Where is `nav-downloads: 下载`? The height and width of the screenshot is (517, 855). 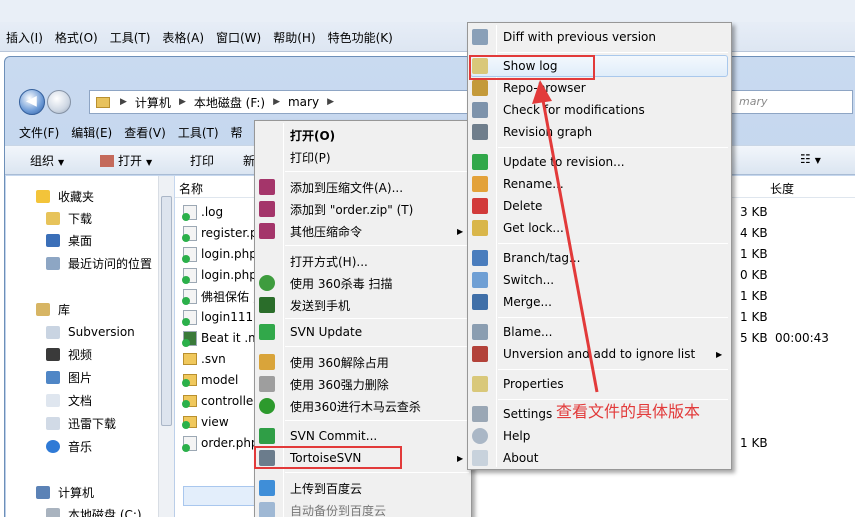
nav-downloads: 下载 is located at coordinates (69, 218).